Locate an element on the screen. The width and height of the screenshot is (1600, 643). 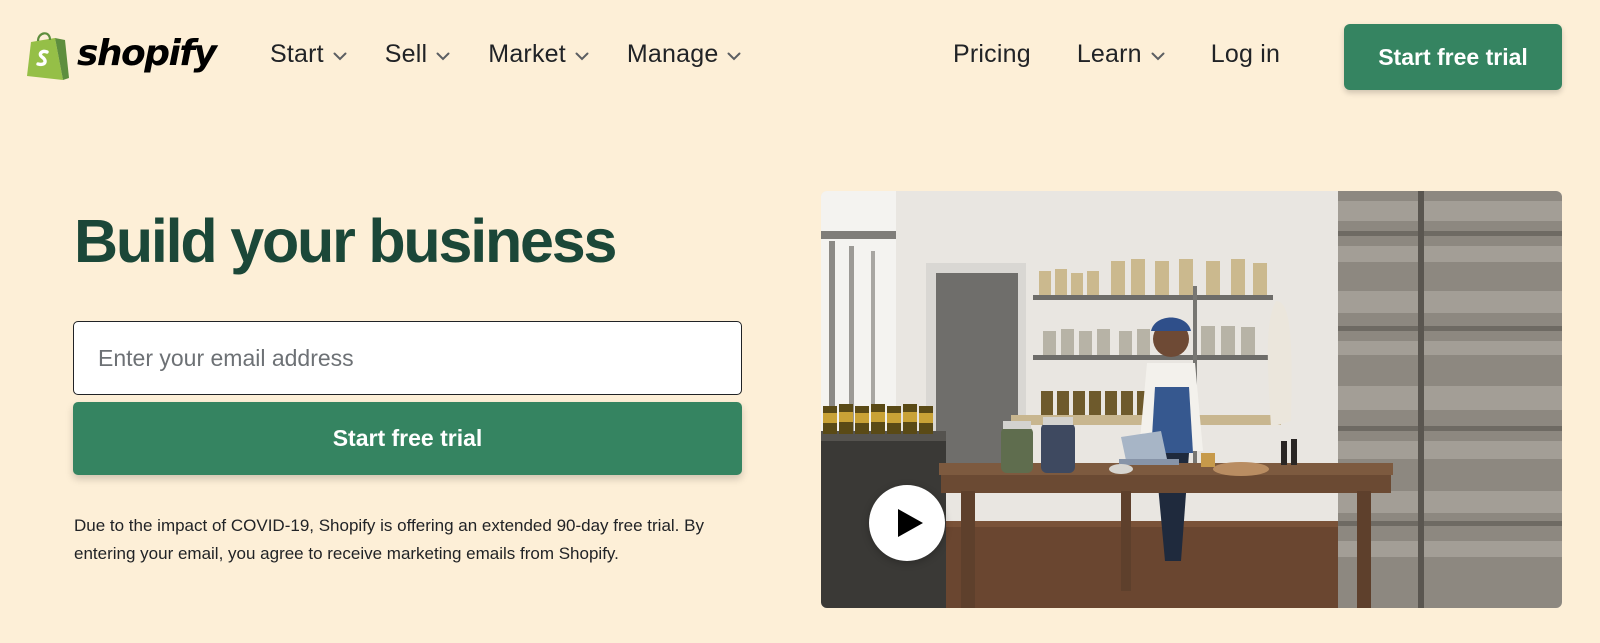
nav-market: Market is located at coordinates (538, 54).